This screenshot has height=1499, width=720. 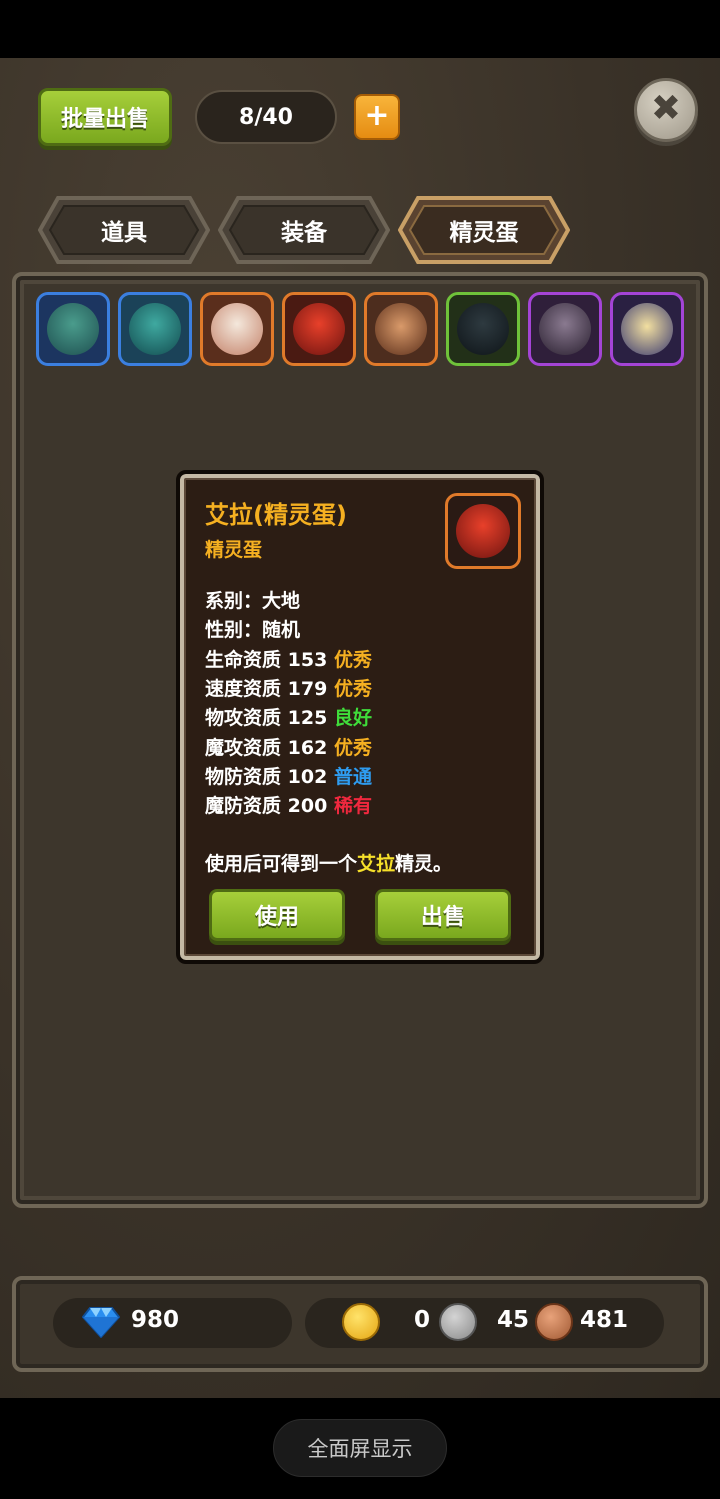 What do you see at coordinates (352, 806) in the screenshot?
I see `stat-grade: 稀有` at bounding box center [352, 806].